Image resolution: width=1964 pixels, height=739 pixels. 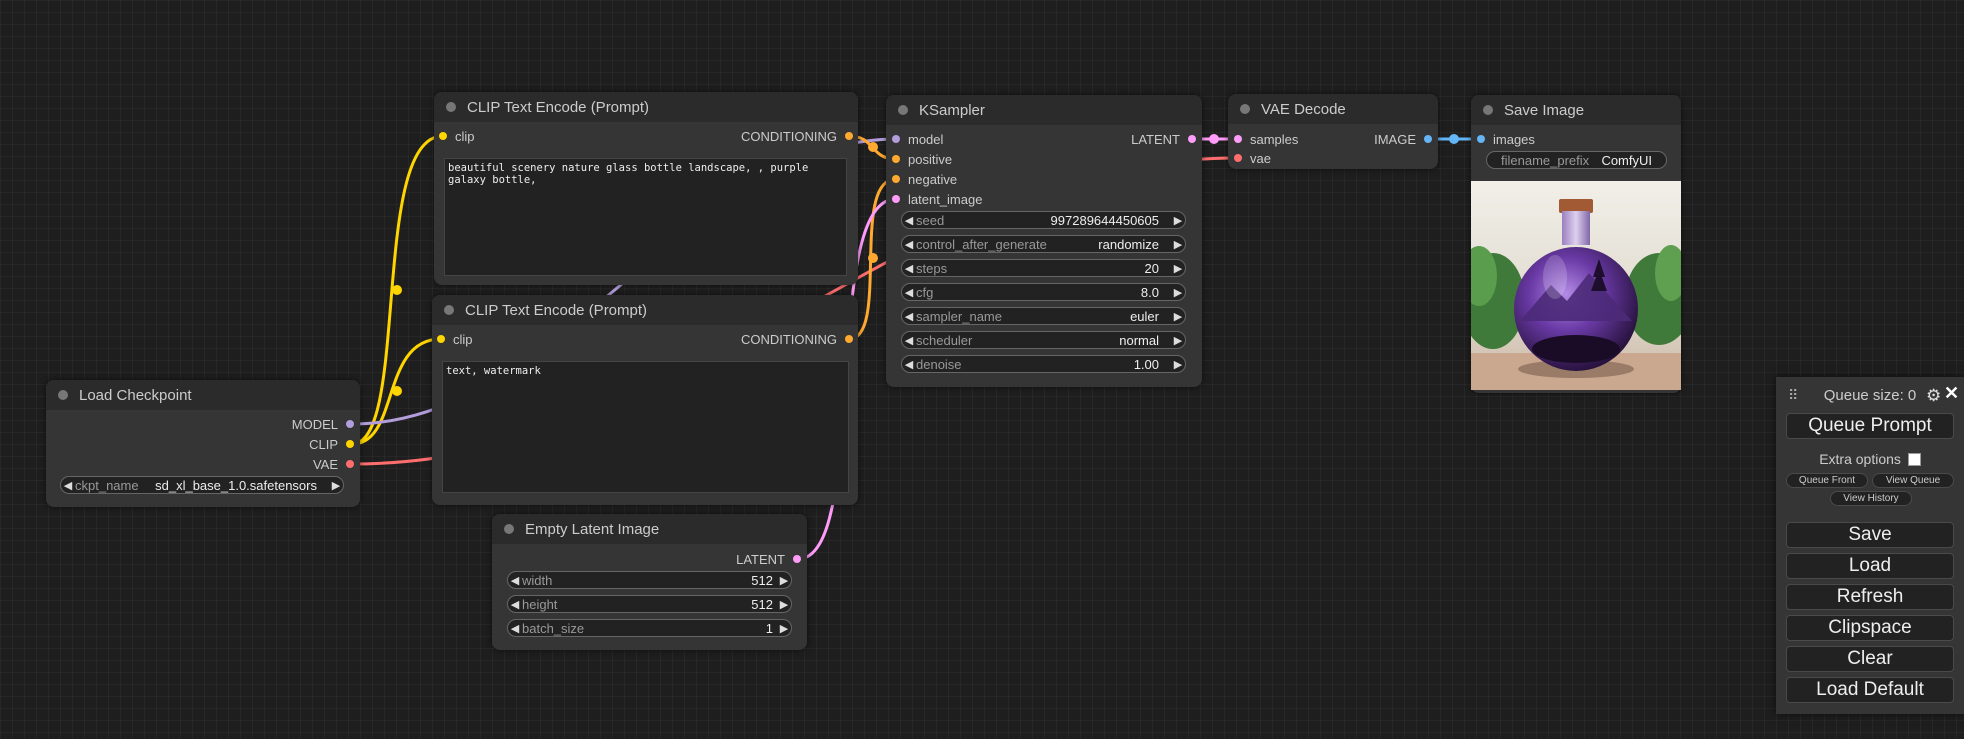 I want to click on save-button: Save, so click(x=1870, y=535).